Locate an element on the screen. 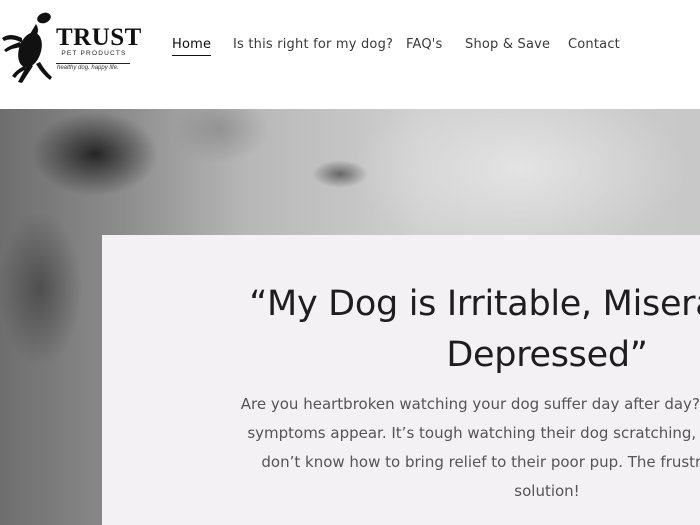 The width and height of the screenshot is (700, 525). nav-is-this-right: Is this right for my dog? is located at coordinates (313, 44).